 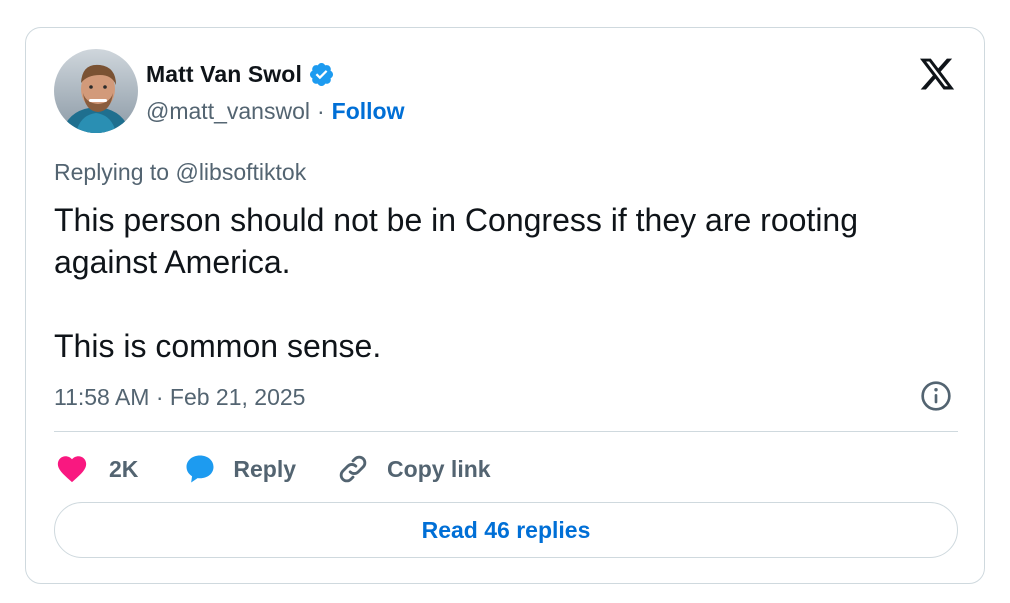 I want to click on read-replies-button: Read 46 replies, so click(x=506, y=530).